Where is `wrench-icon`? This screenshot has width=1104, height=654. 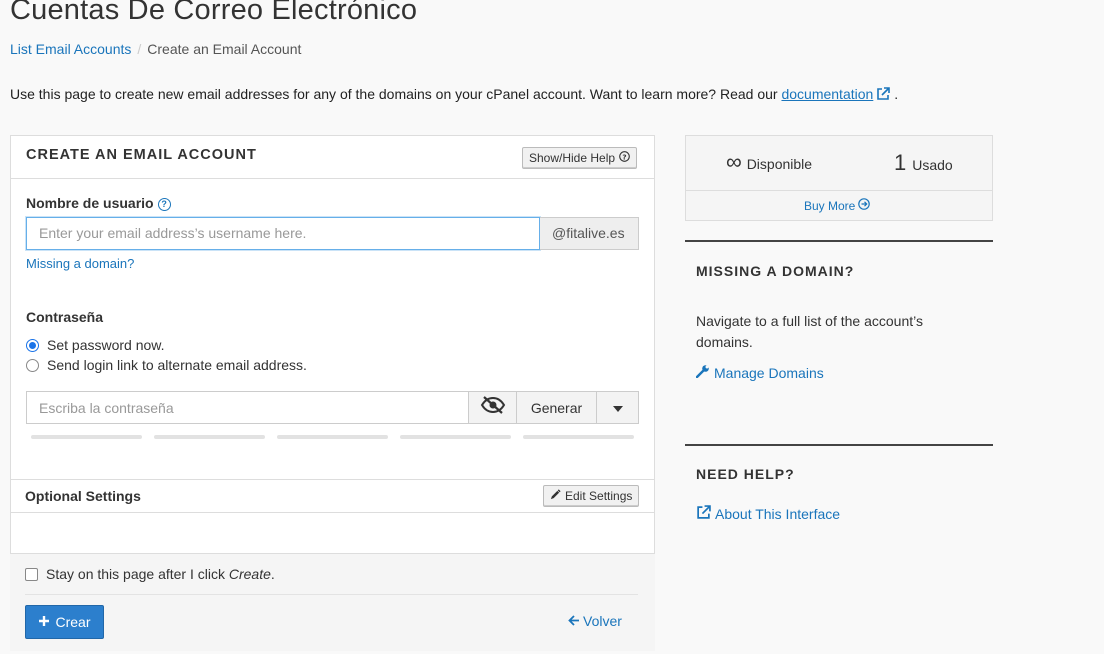
wrench-icon is located at coordinates (702, 372).